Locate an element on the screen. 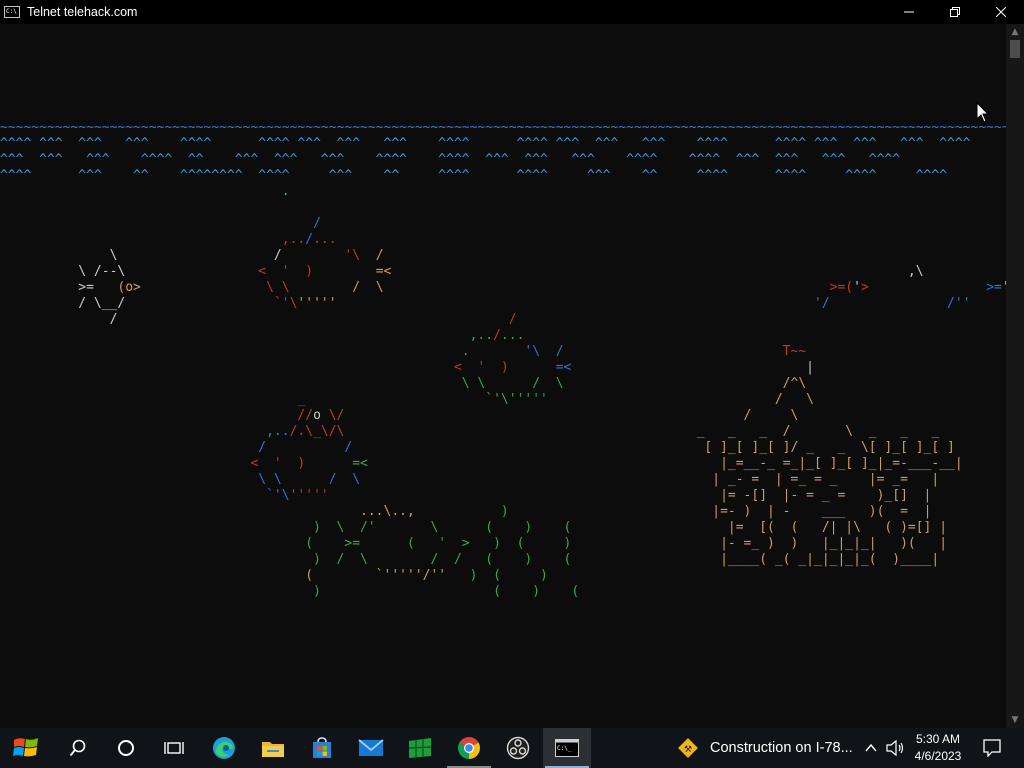 Image resolution: width=1024 pixels, height=768 pixels. ascii-segment: // is located at coordinates (157, 415).